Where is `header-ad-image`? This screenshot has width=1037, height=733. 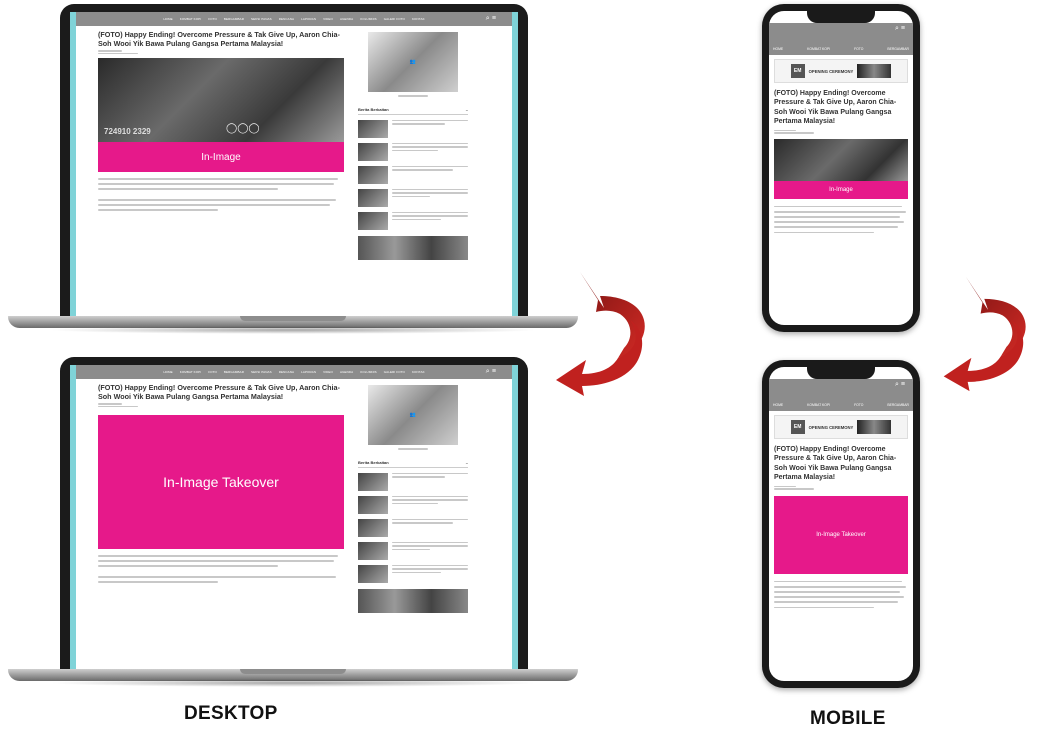 header-ad-image is located at coordinates (874, 71).